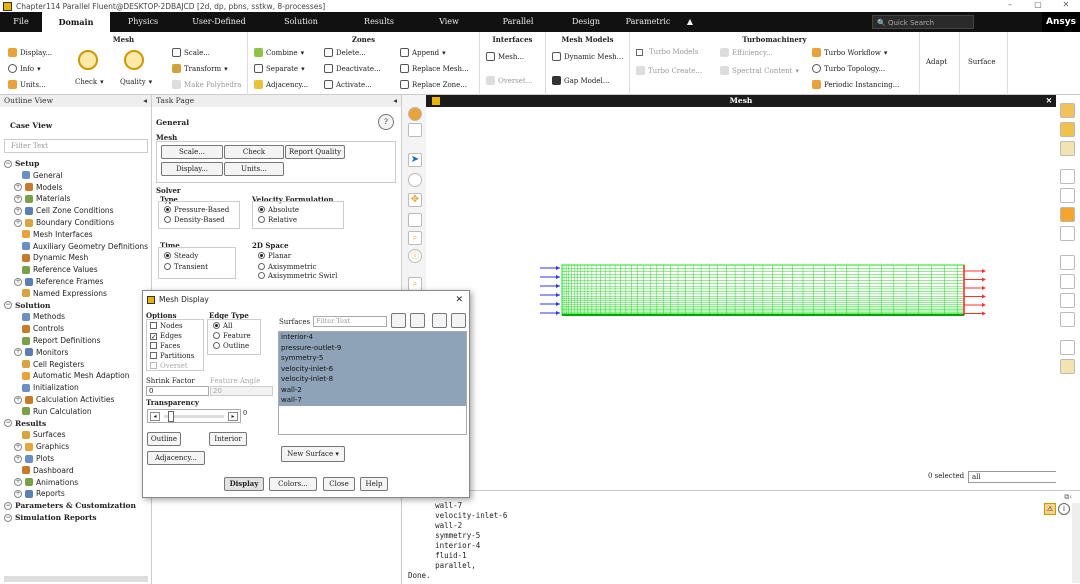 The image size is (1080, 584). What do you see at coordinates (278, 210) in the screenshot?
I see `absolute-radio: Absolute` at bounding box center [278, 210].